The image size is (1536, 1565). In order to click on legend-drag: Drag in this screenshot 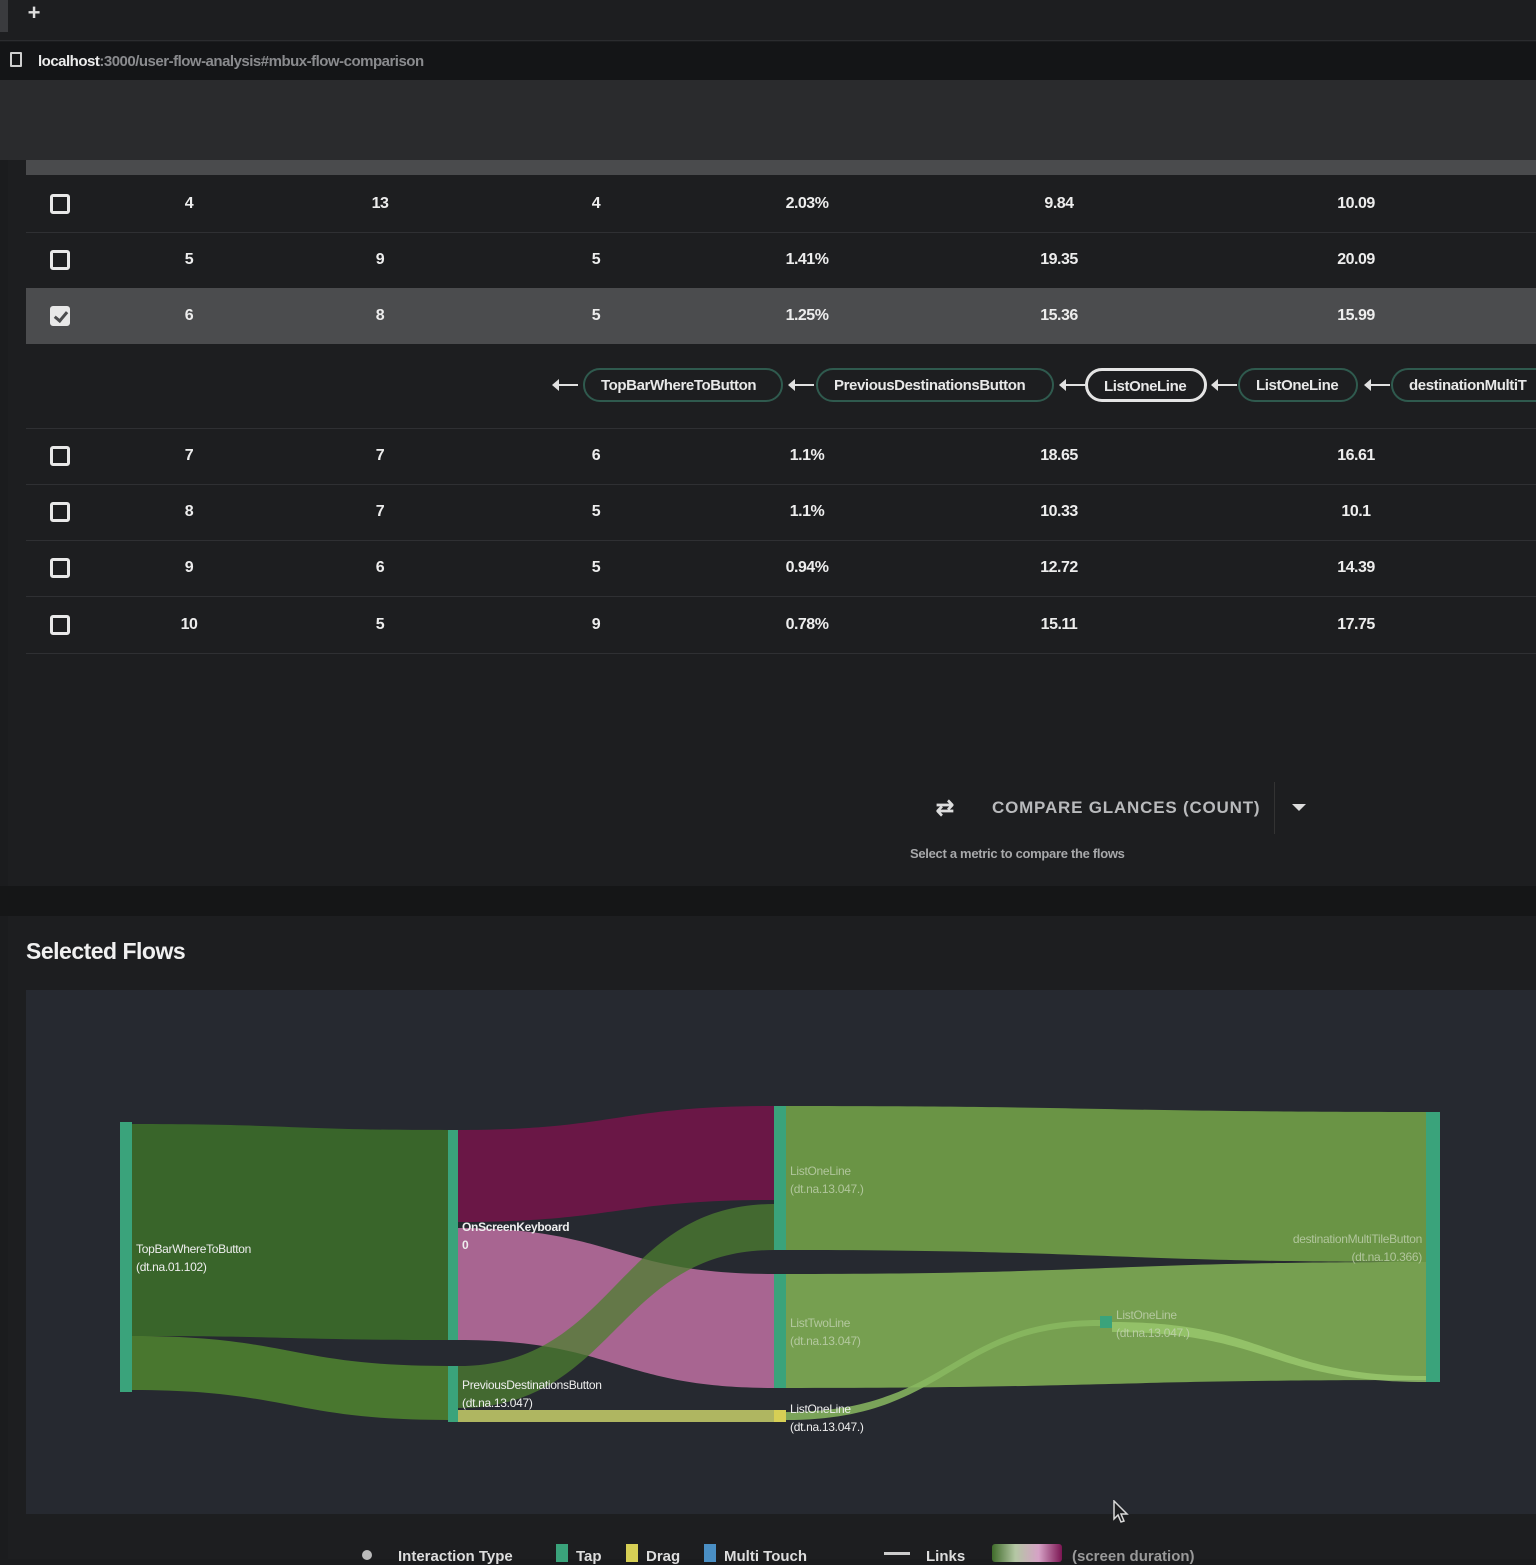, I will do `click(663, 1556)`.